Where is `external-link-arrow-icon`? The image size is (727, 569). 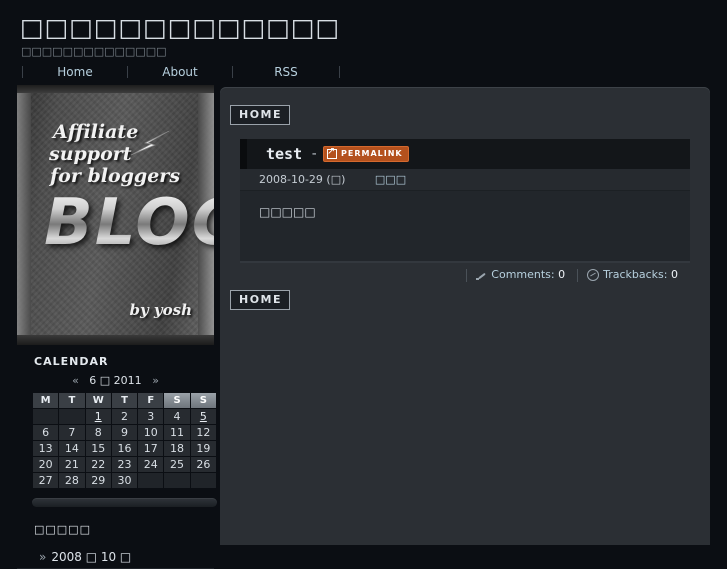
external-link-arrow-icon is located at coordinates (332, 152).